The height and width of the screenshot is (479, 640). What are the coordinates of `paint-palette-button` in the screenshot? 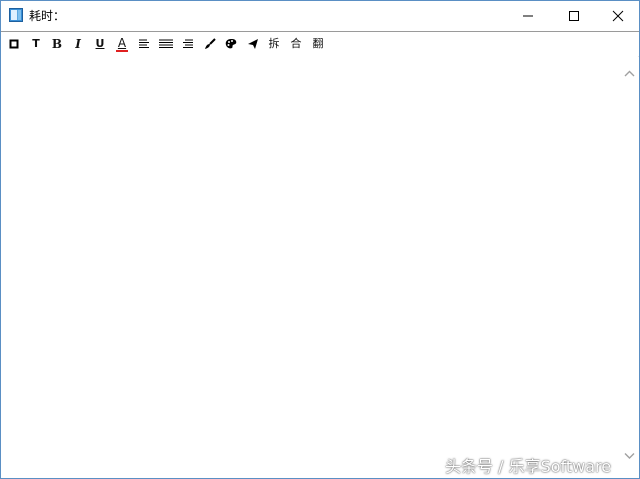 It's located at (231, 44).